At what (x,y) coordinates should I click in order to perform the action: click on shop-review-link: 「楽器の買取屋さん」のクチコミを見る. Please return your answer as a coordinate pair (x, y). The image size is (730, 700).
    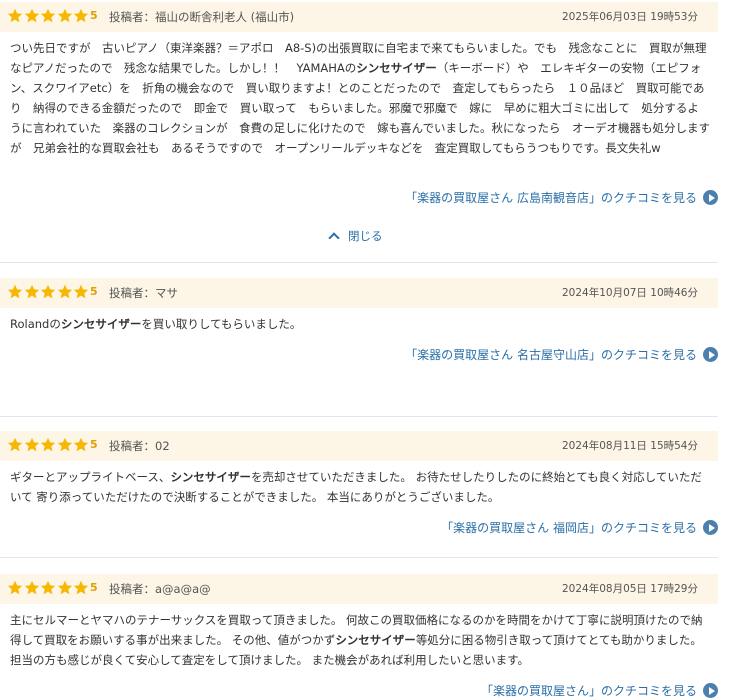
    Looking at the image, I should click on (599, 690).